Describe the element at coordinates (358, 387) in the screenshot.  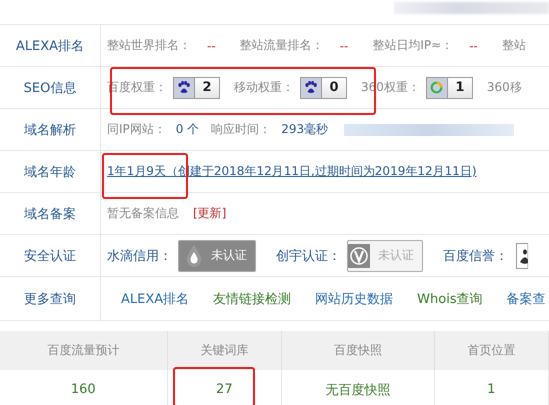
I see `table-cell: 无百度快照` at that location.